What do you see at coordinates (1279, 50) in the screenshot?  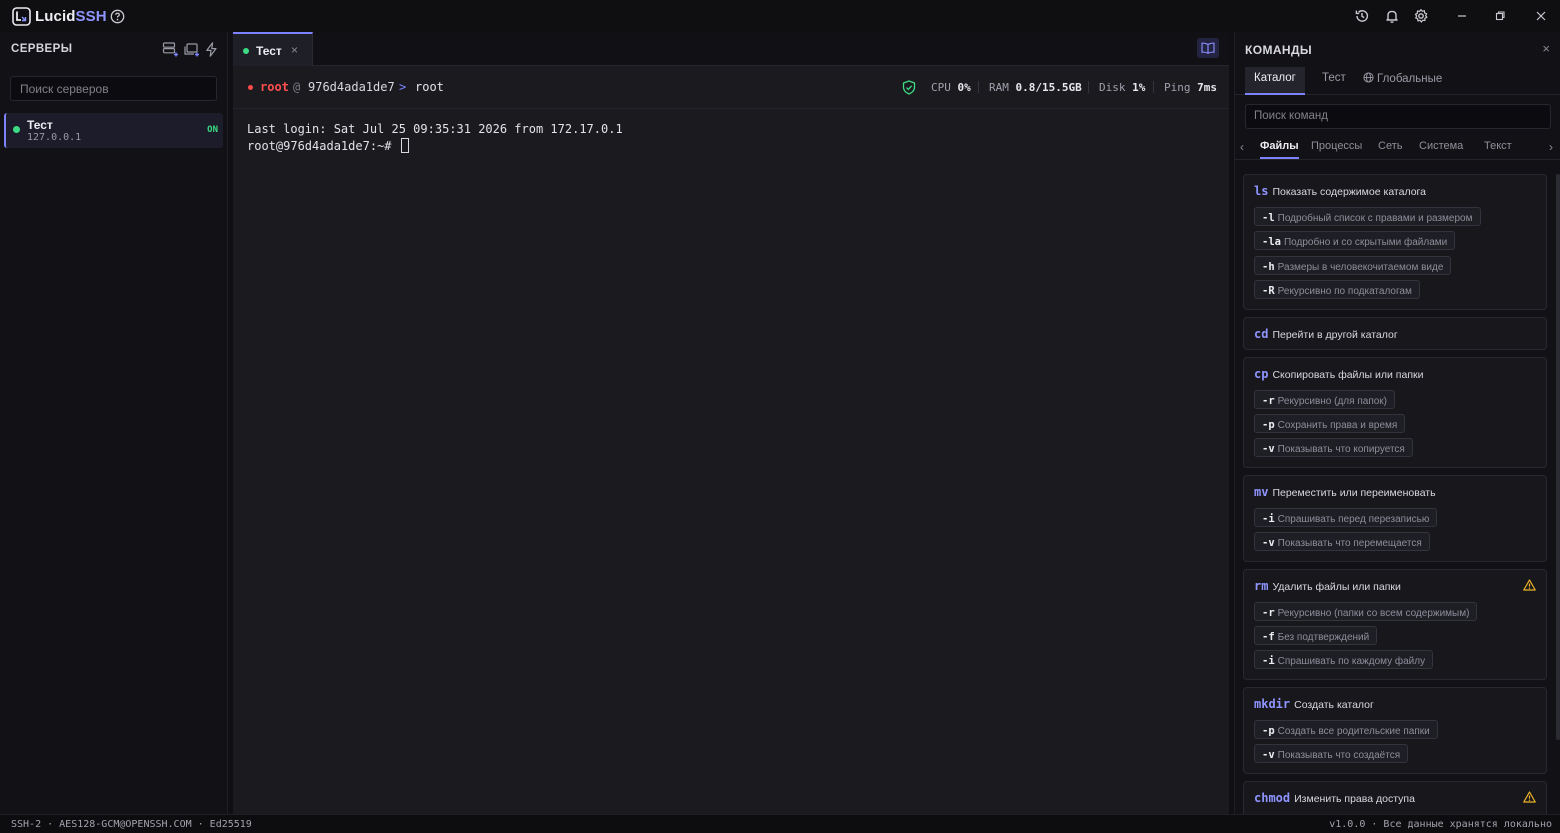 I see `commands-panel-title: КОМАНДЫ` at bounding box center [1279, 50].